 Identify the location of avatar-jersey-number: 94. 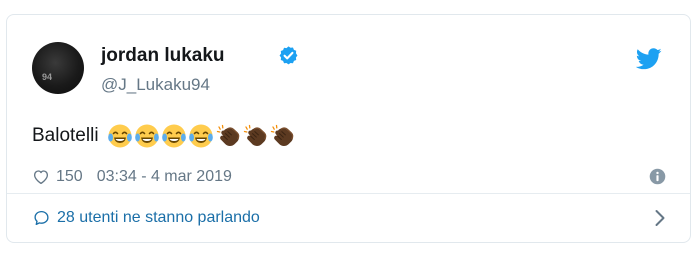
(47, 77).